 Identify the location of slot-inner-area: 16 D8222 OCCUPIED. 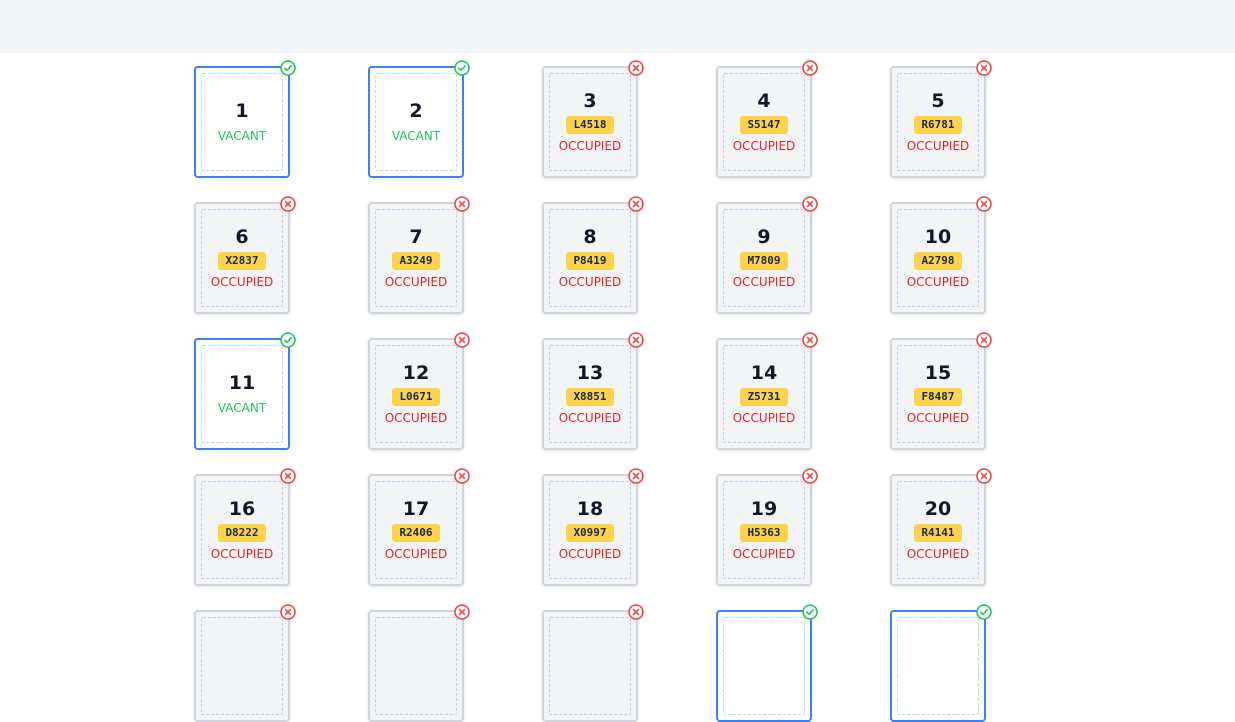
(242, 530).